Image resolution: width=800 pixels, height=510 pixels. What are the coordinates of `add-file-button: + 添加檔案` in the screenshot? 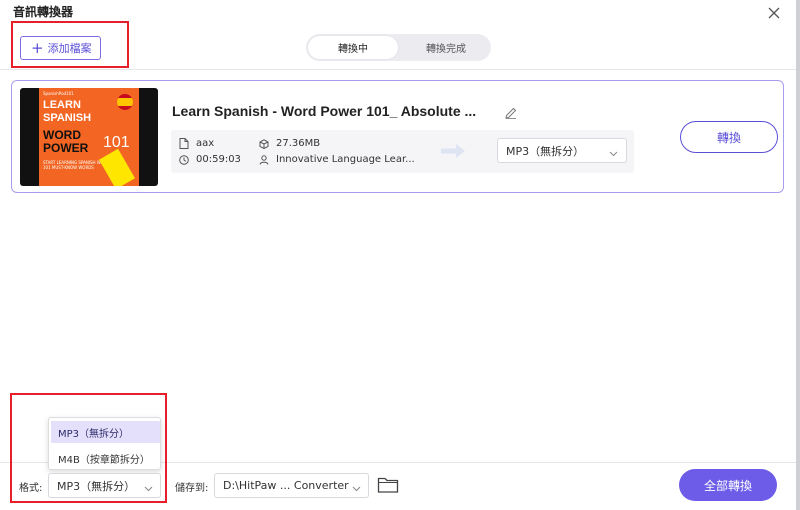 It's located at (60, 48).